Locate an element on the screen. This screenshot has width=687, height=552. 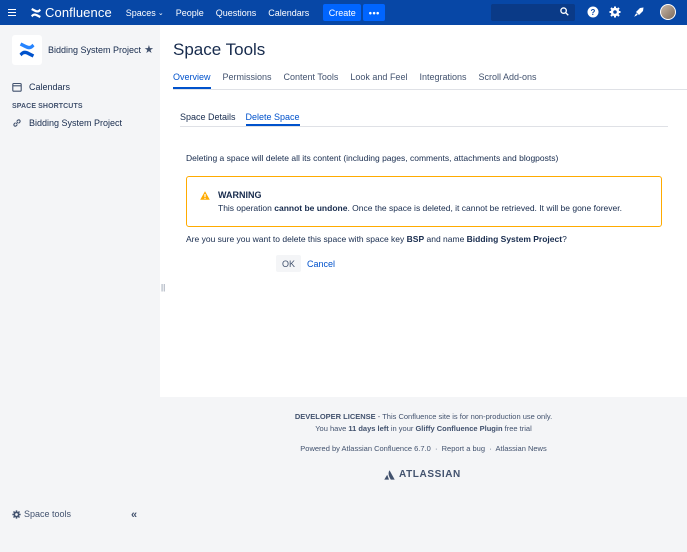
search-icon is located at coordinates (564, 11).